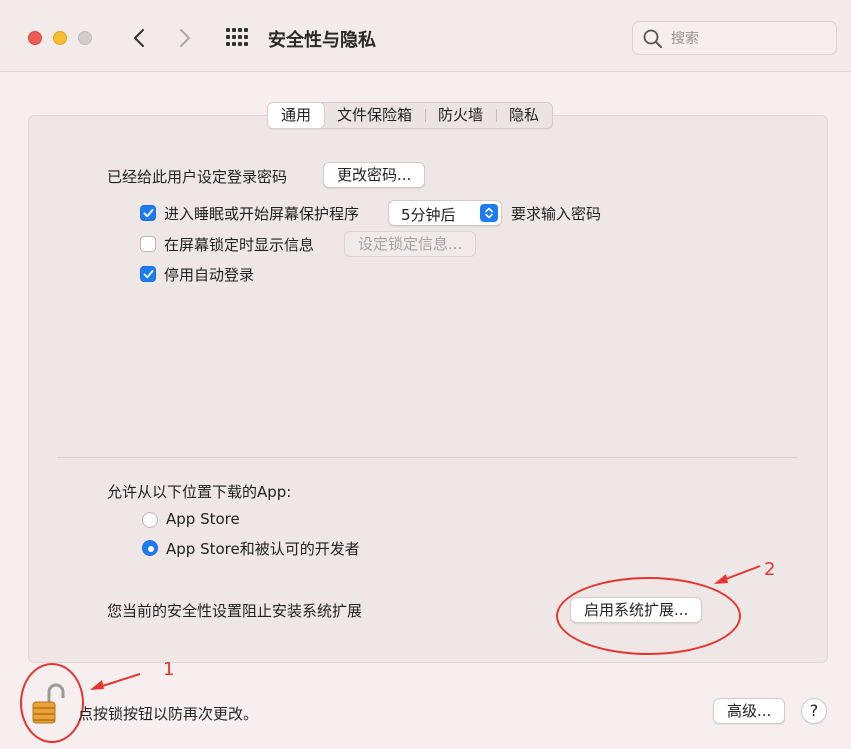 The image size is (851, 749). Describe the element at coordinates (199, 492) in the screenshot. I see `downloads-heading: 允许从以下位置下载的App:` at that location.